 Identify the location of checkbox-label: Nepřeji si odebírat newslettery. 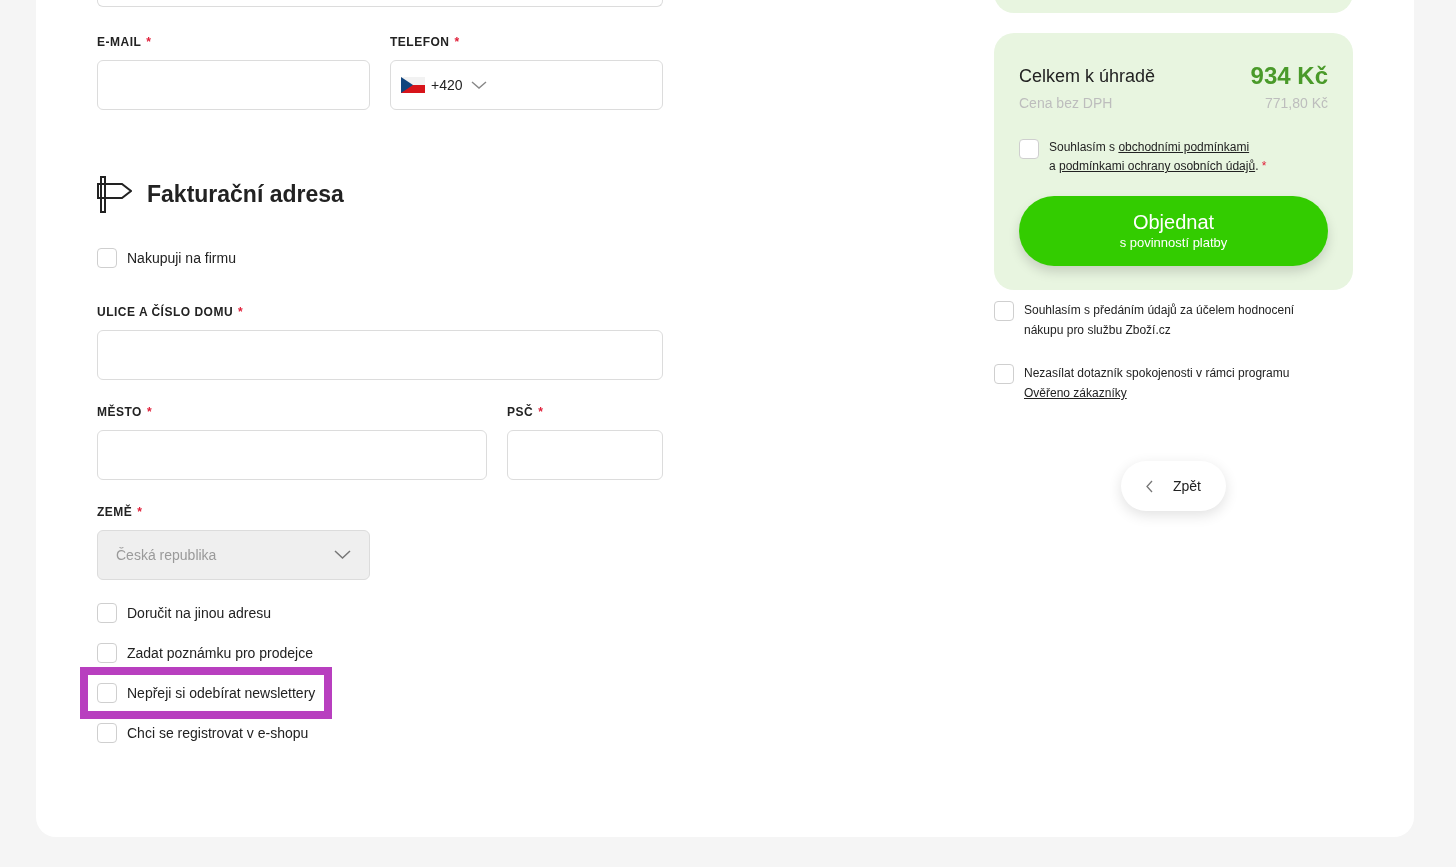
(221, 693).